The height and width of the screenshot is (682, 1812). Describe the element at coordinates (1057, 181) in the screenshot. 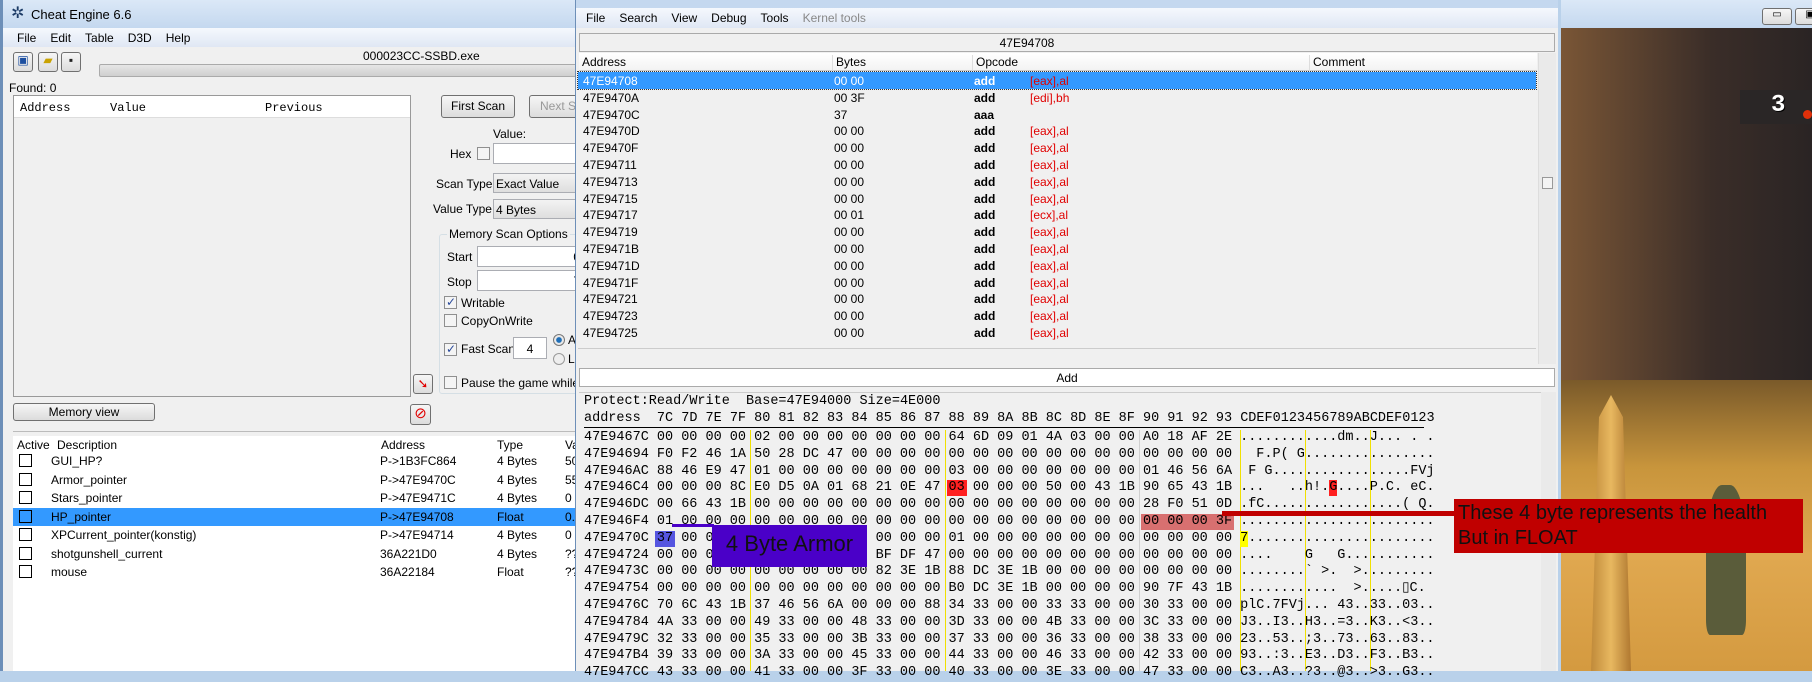

I see `disasm-row: 47E94713 00 00 add [eax],al` at that location.